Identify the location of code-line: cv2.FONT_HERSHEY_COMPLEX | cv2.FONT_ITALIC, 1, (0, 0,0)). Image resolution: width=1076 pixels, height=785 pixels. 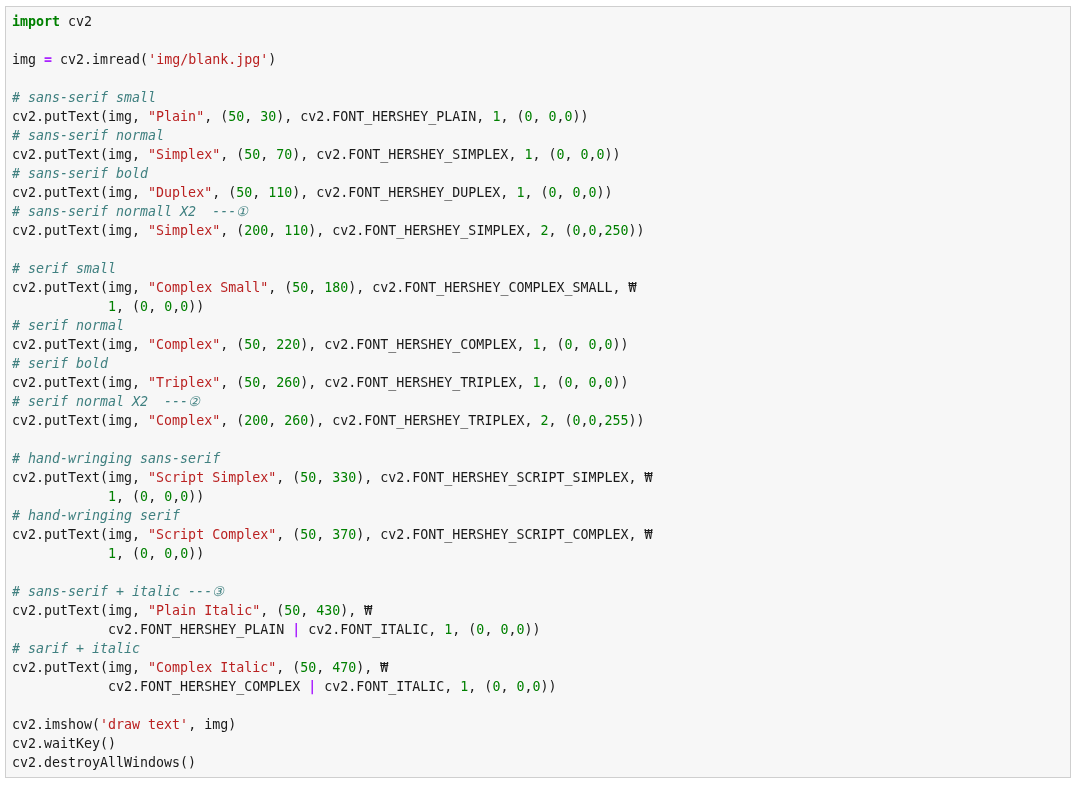
(332, 687).